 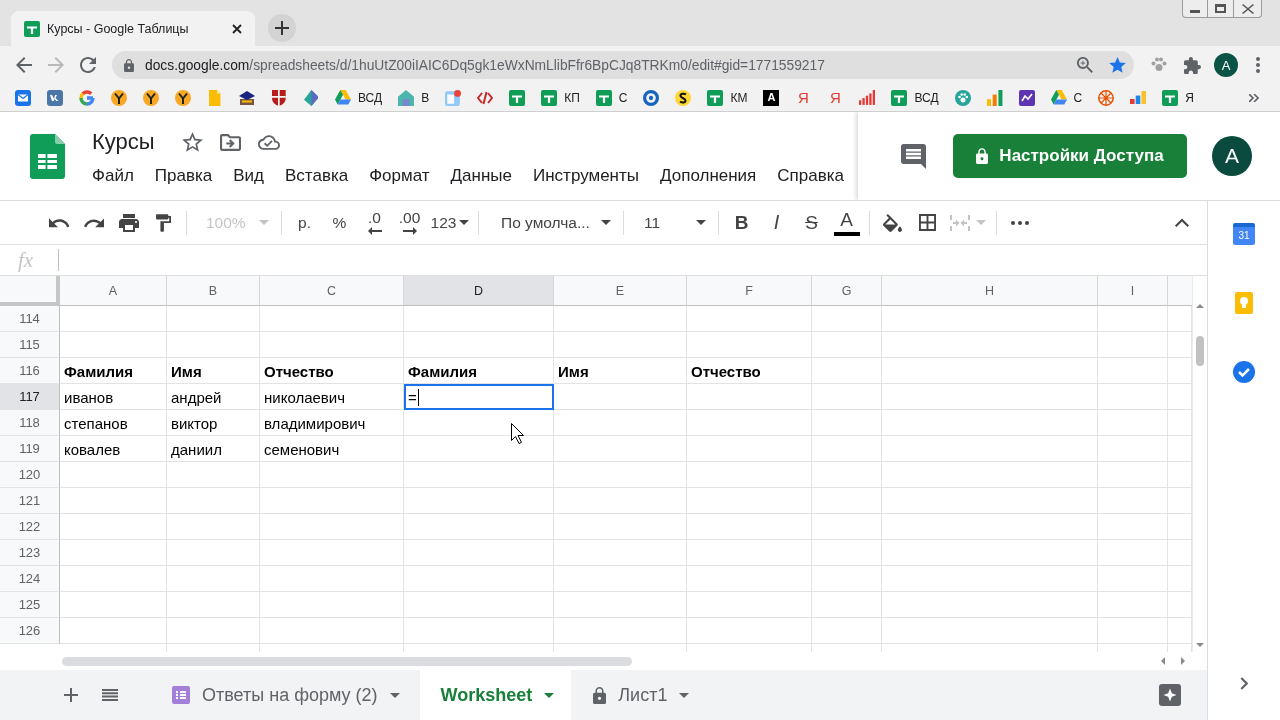 What do you see at coordinates (586, 176) in the screenshot?
I see `menu-item: Инструменты` at bounding box center [586, 176].